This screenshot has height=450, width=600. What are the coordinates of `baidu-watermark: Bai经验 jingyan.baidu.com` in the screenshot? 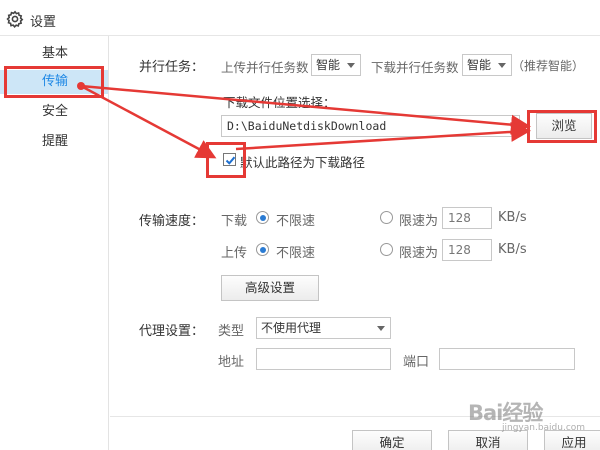 It's located at (526, 415).